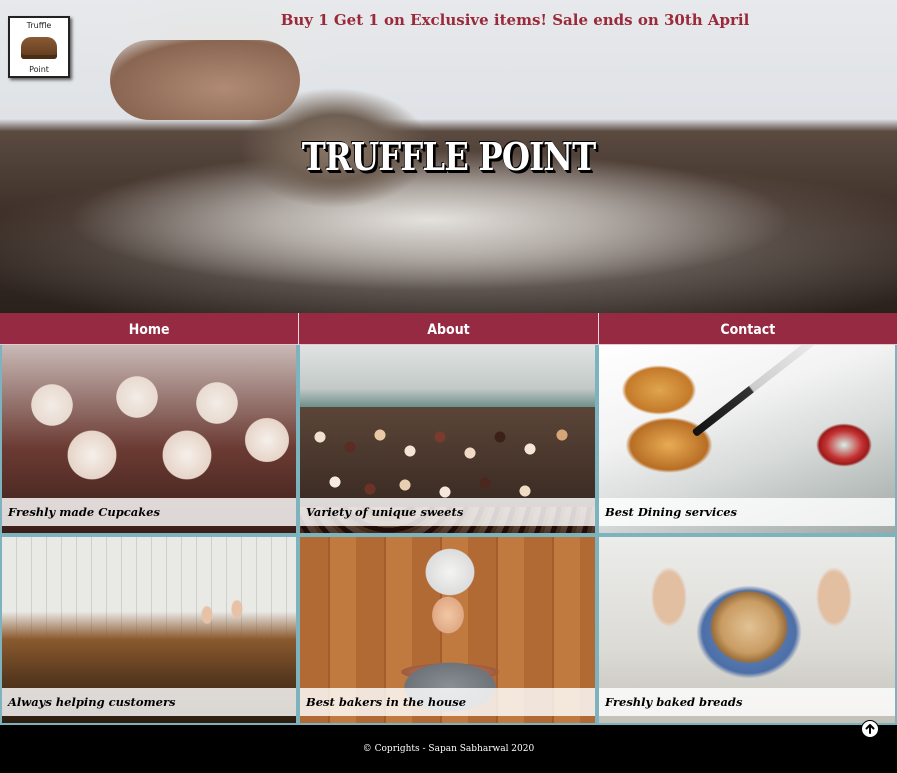  What do you see at coordinates (447, 440) in the screenshot?
I see `gallery-tile-sweets: Variety of unique sweets` at bounding box center [447, 440].